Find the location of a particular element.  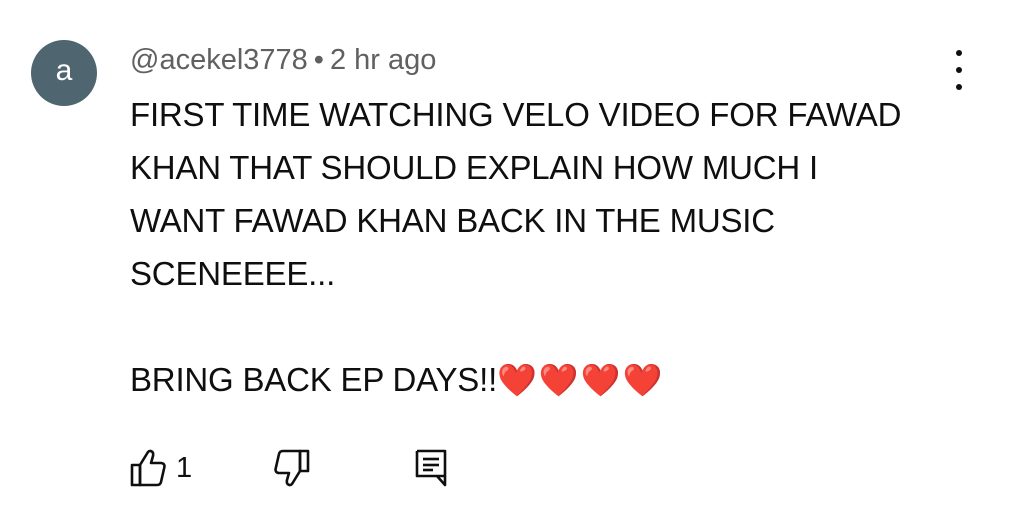

author-handle: @acekel3778 is located at coordinates (219, 60).